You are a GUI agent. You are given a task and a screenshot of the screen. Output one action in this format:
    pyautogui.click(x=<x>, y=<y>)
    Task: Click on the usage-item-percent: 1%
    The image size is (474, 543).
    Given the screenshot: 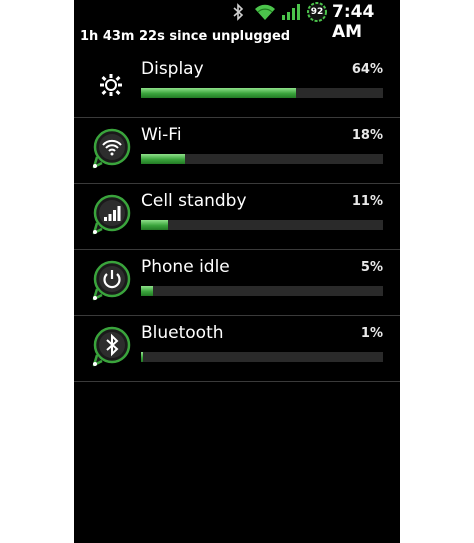 What is the action you would take?
    pyautogui.click(x=371, y=333)
    